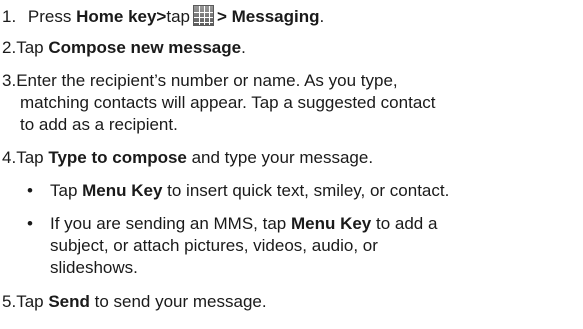 The height and width of the screenshot is (329, 583). I want to click on step-2-compose: Compose new message, so click(145, 47).